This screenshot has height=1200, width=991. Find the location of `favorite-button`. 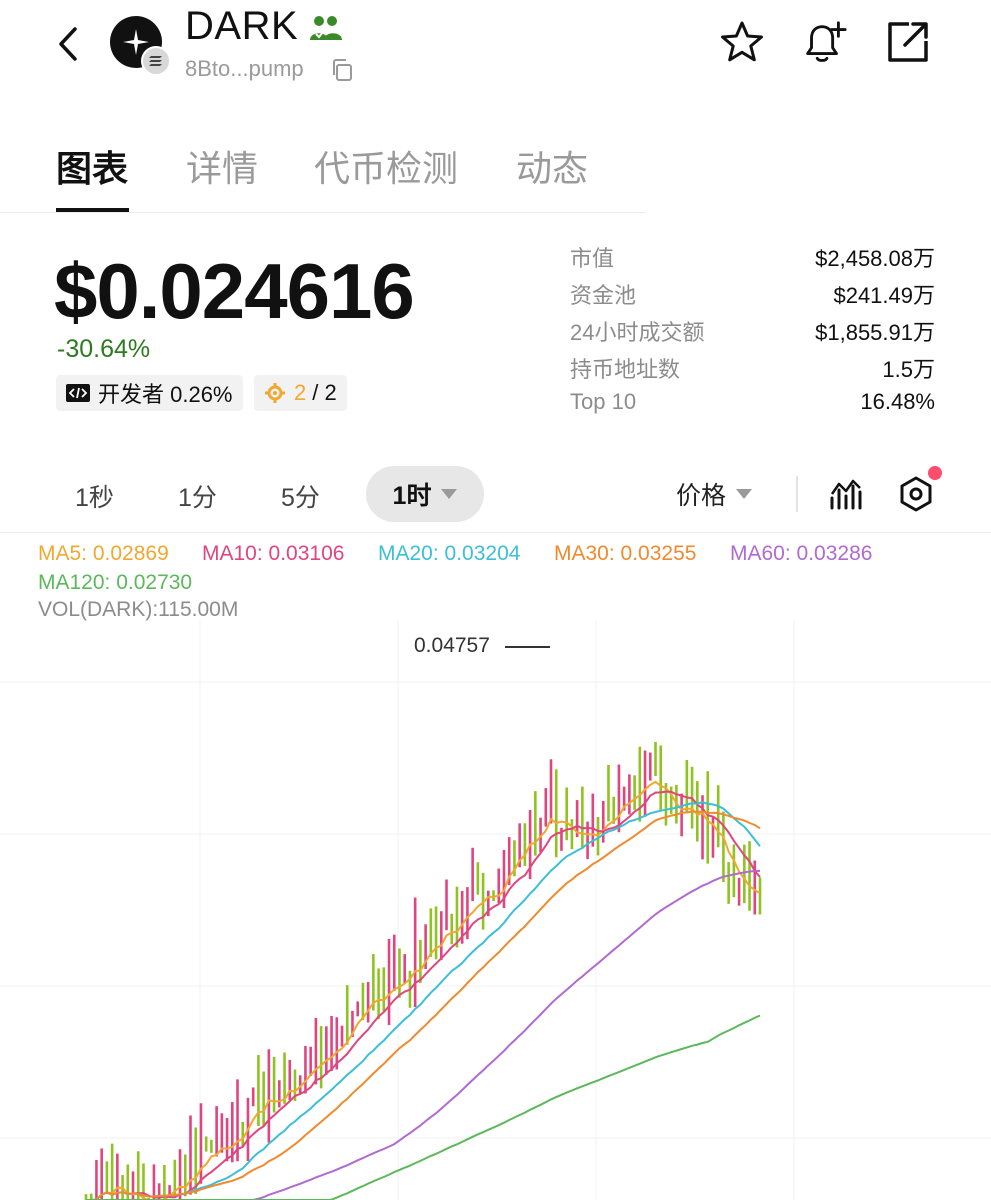

favorite-button is located at coordinates (742, 42).